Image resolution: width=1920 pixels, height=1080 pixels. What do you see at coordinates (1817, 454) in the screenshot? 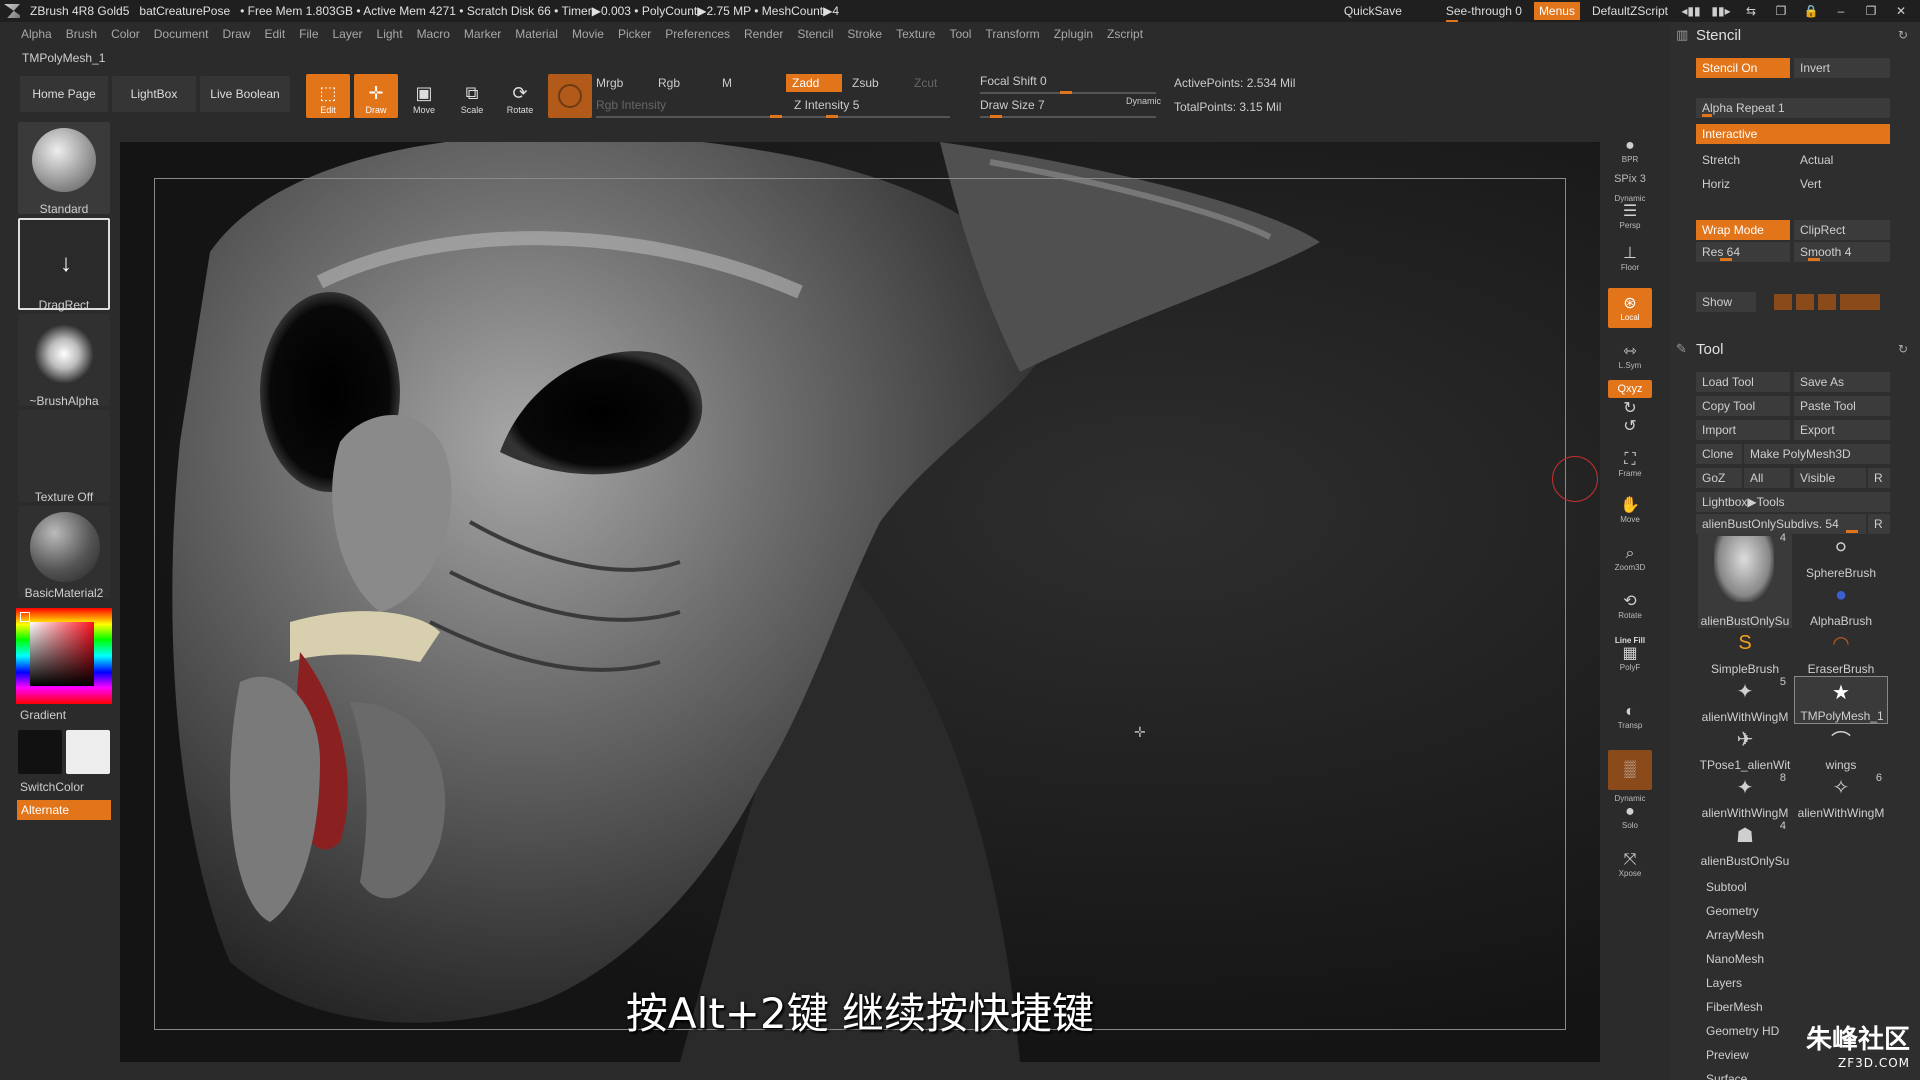
I see `make-polymesh3d-button: Make PolyMesh3D` at bounding box center [1817, 454].